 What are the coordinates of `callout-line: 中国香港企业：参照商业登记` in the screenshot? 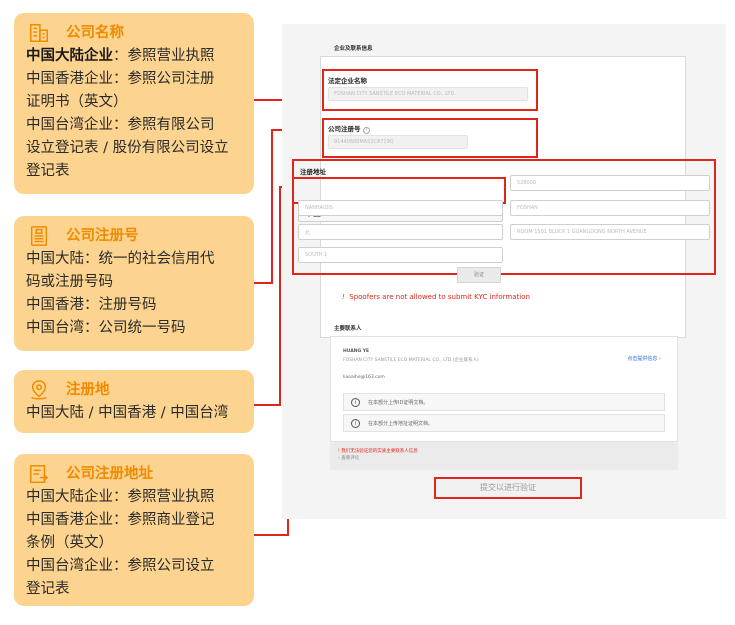 It's located at (120, 520).